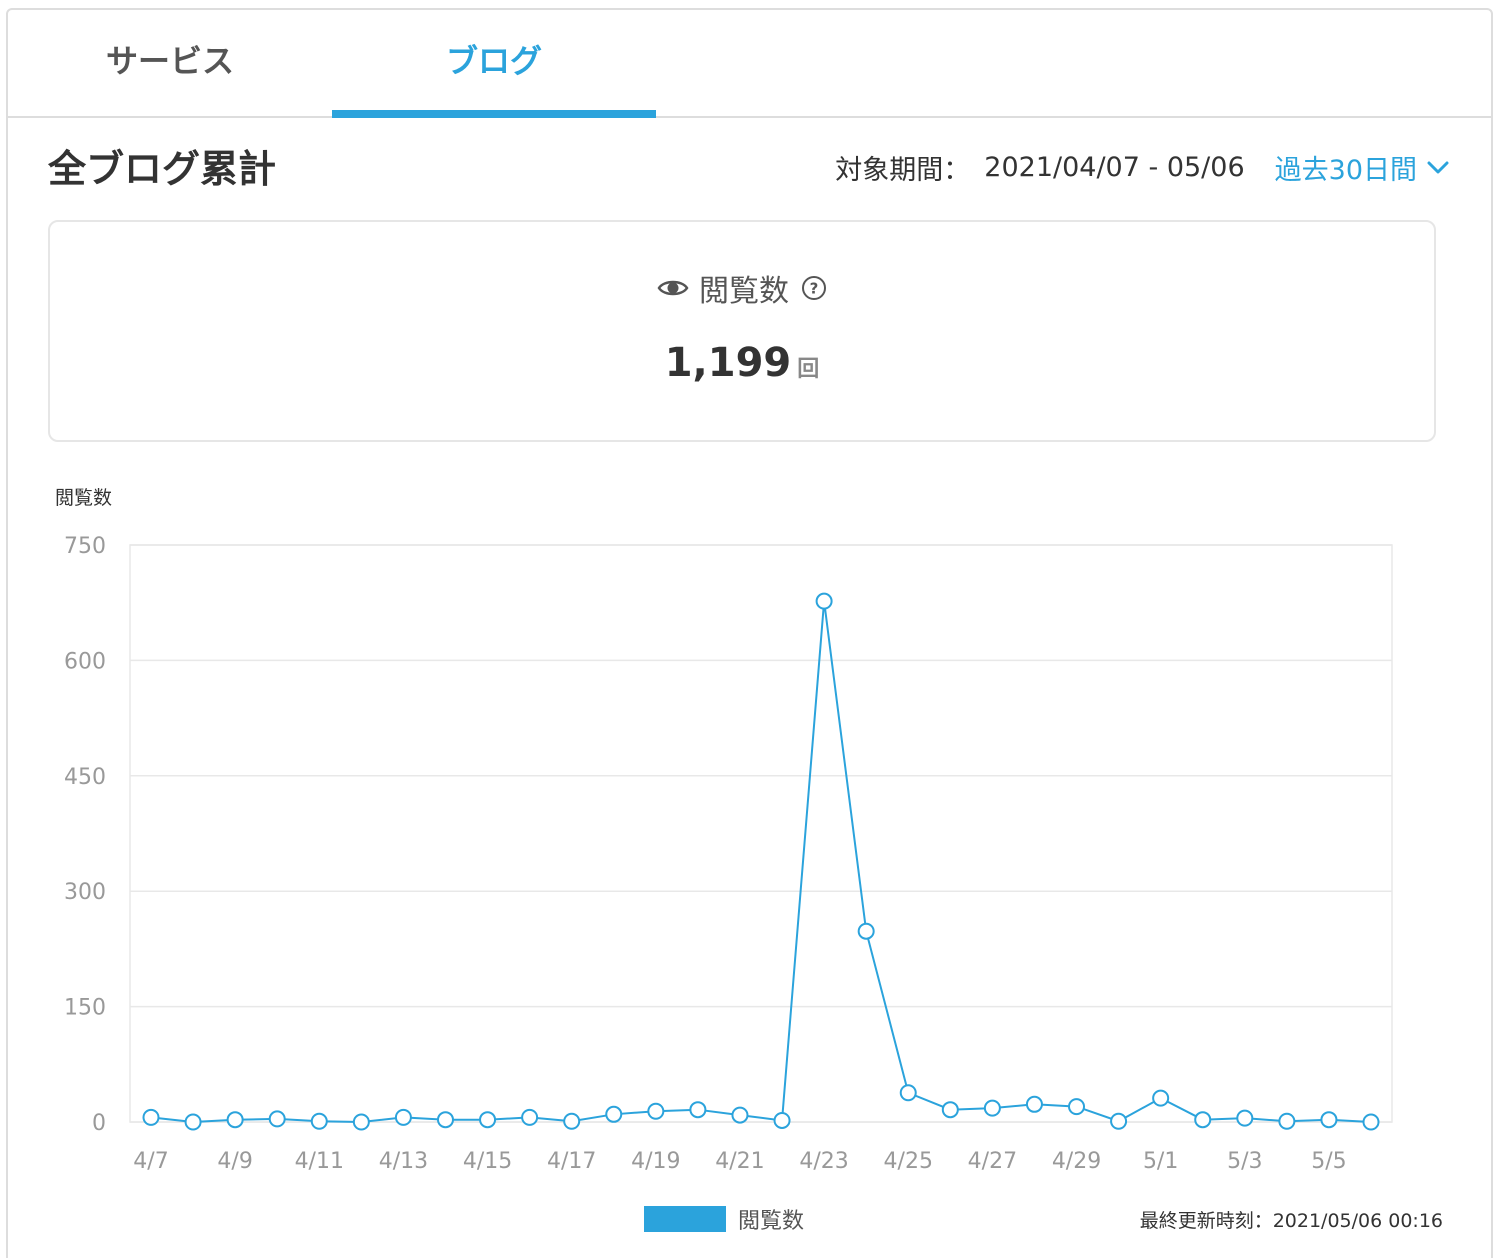 The height and width of the screenshot is (1258, 1499). What do you see at coordinates (908, 1161) in the screenshot?
I see `x-tick-label: 4/25` at bounding box center [908, 1161].